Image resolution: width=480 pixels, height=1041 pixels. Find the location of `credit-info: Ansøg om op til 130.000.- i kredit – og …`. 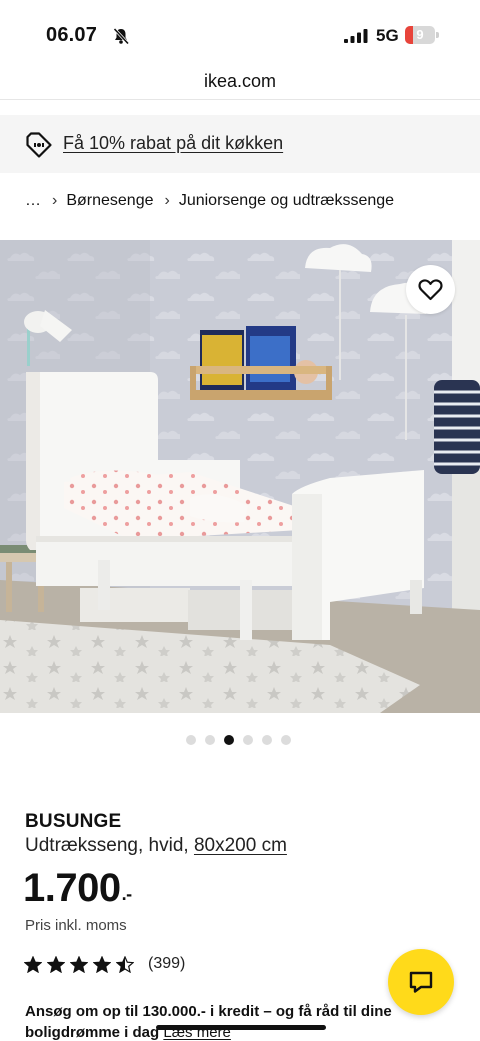

credit-info: Ansøg om op til 130.000.- i kredit – og … is located at coordinates (220, 1021).